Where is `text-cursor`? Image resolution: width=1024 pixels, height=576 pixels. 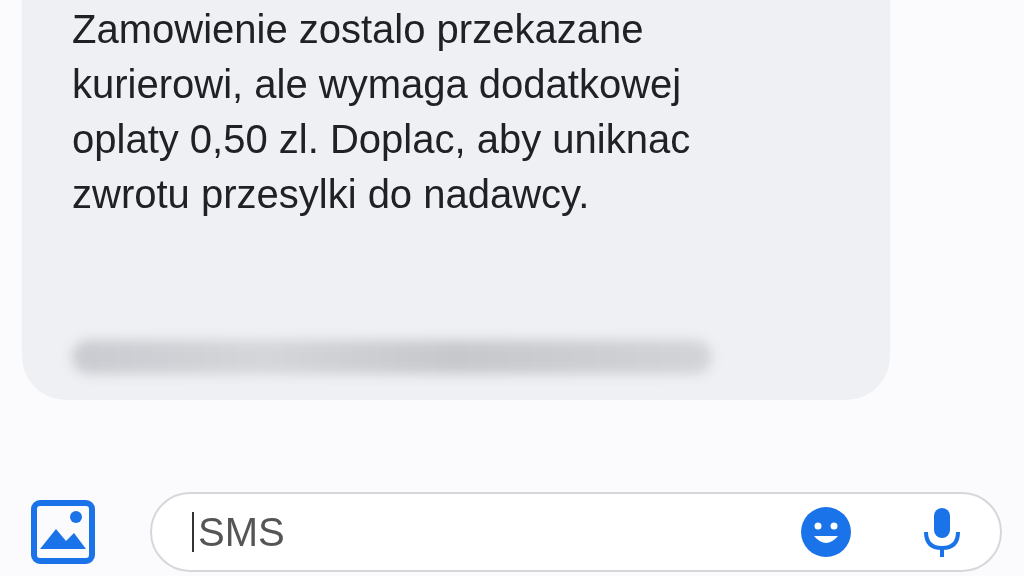
text-cursor is located at coordinates (193, 532).